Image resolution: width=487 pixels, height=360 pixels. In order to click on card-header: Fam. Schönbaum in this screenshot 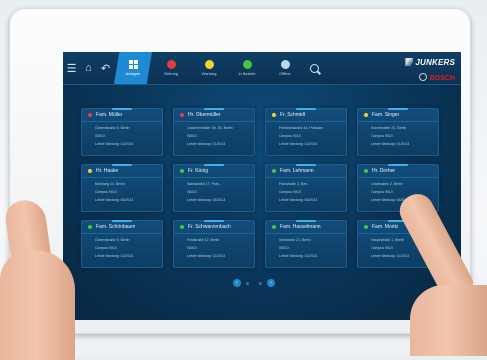, I will do `click(122, 227)`.